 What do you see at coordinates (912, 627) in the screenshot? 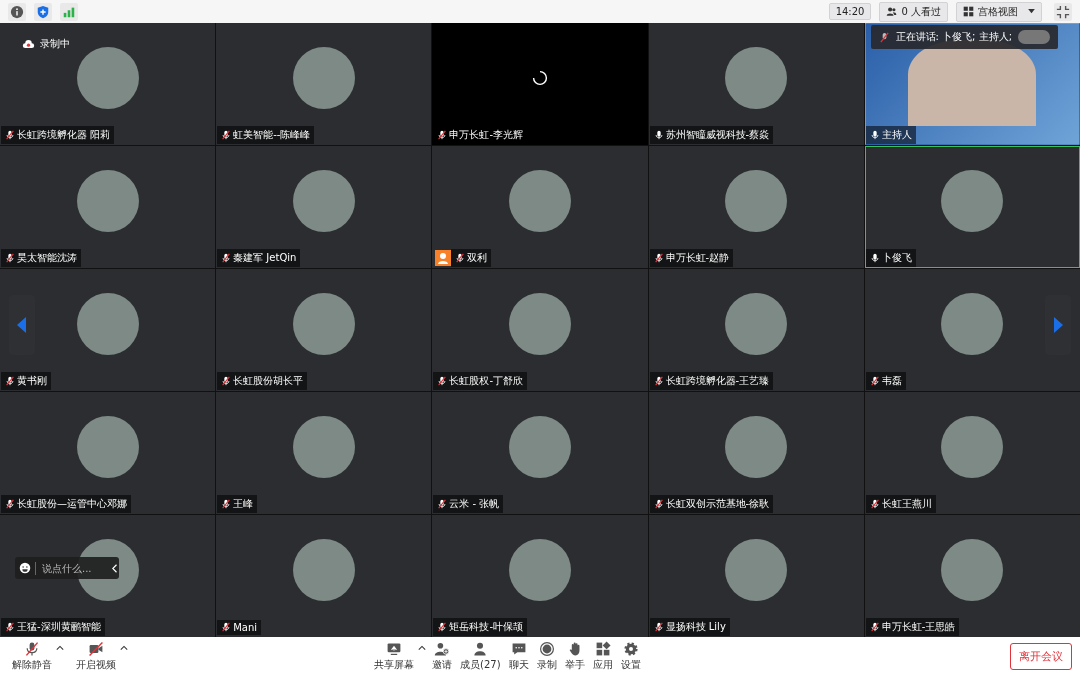
I see `participant-name-label: 申万长虹-王思皓` at bounding box center [912, 627].